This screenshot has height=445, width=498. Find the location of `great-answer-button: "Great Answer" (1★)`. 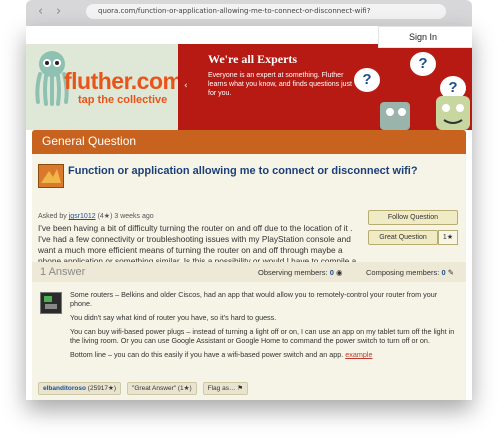

great-answer-button: "Great Answer" (1★) is located at coordinates (162, 388).